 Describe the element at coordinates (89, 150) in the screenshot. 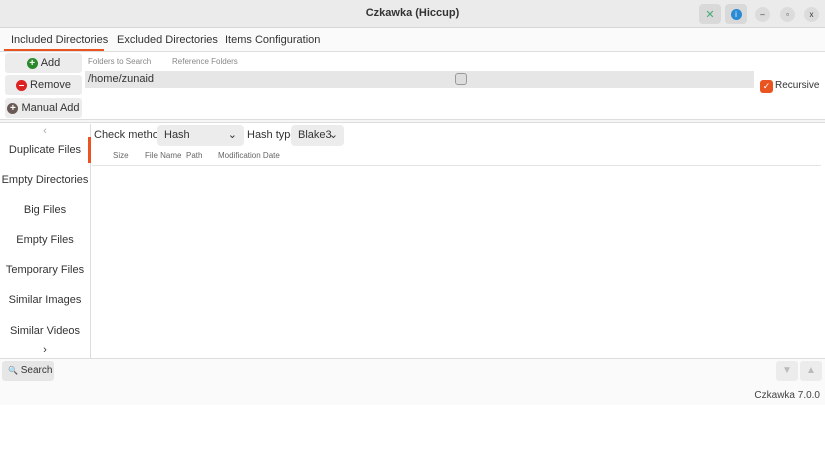

I see `active-sidebar-indicator` at that location.